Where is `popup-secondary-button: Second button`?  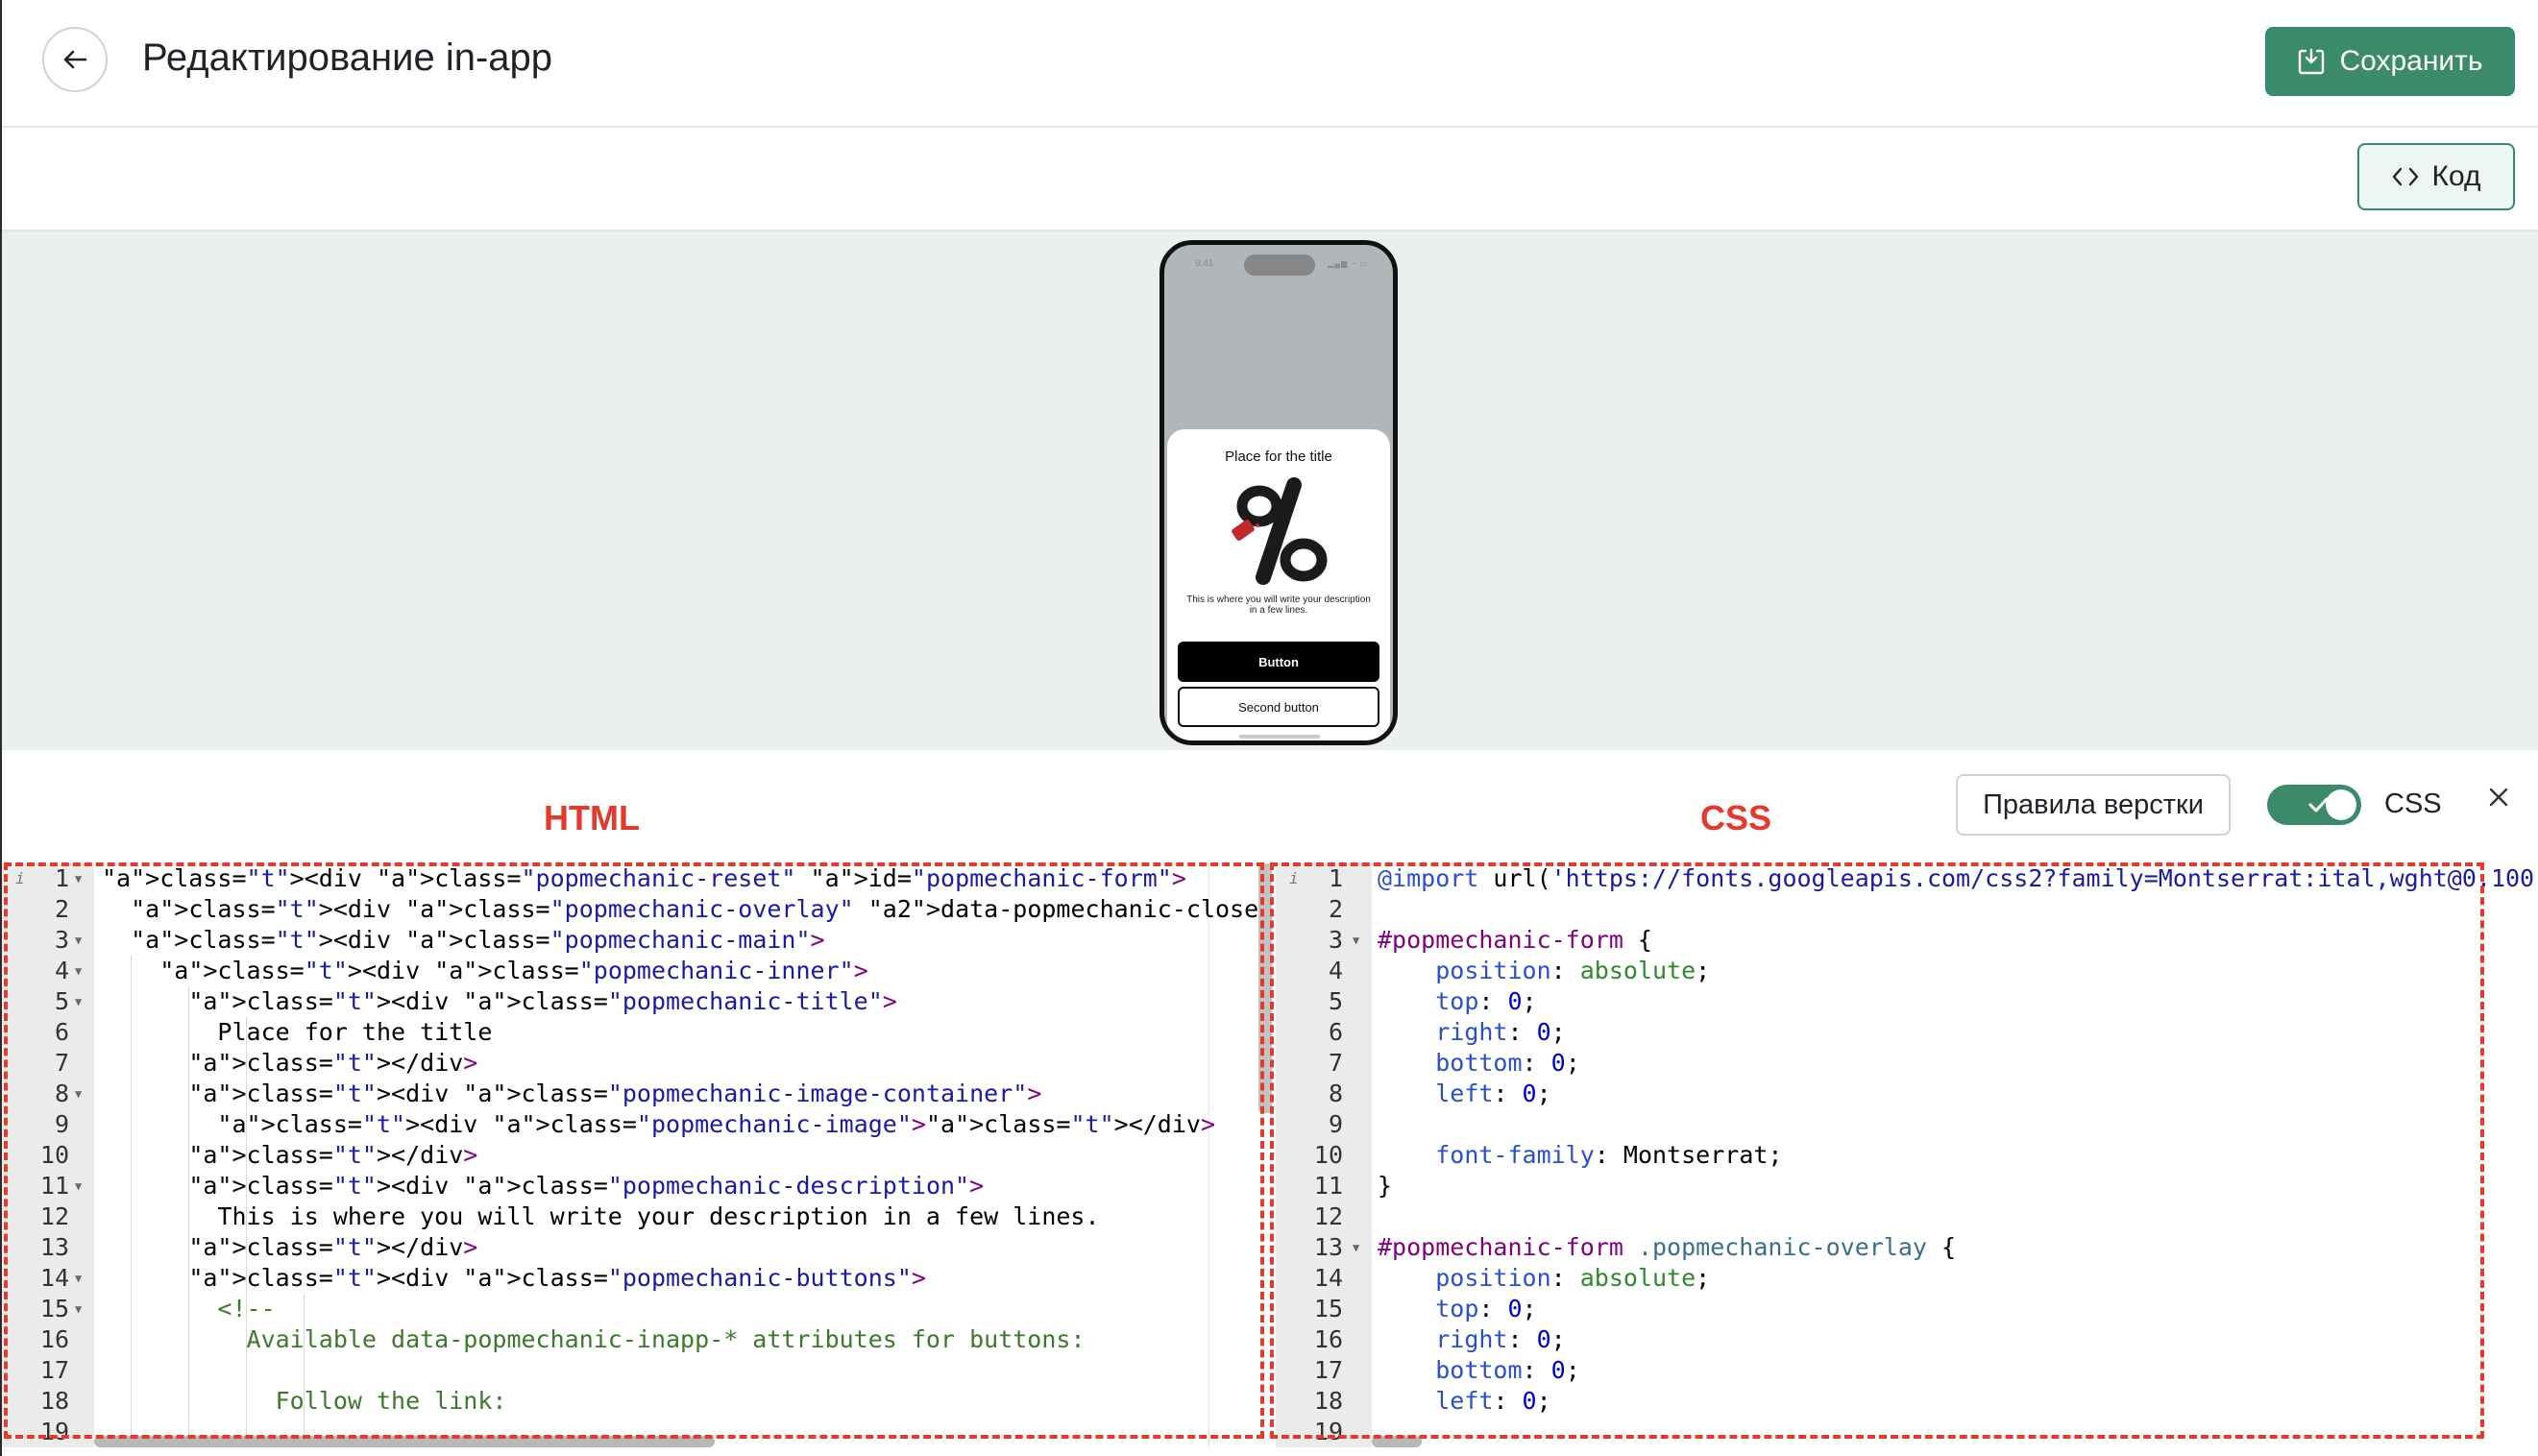 popup-secondary-button: Second button is located at coordinates (1278, 707).